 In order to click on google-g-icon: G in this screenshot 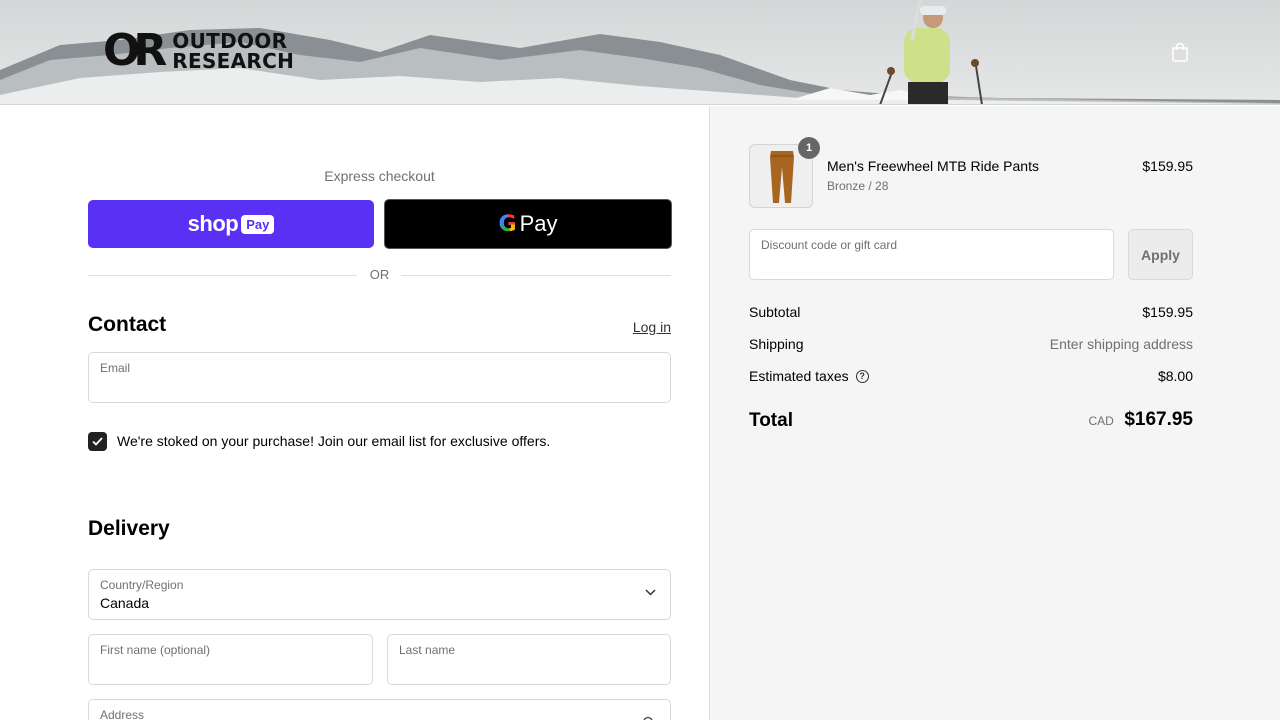, I will do `click(507, 224)`.